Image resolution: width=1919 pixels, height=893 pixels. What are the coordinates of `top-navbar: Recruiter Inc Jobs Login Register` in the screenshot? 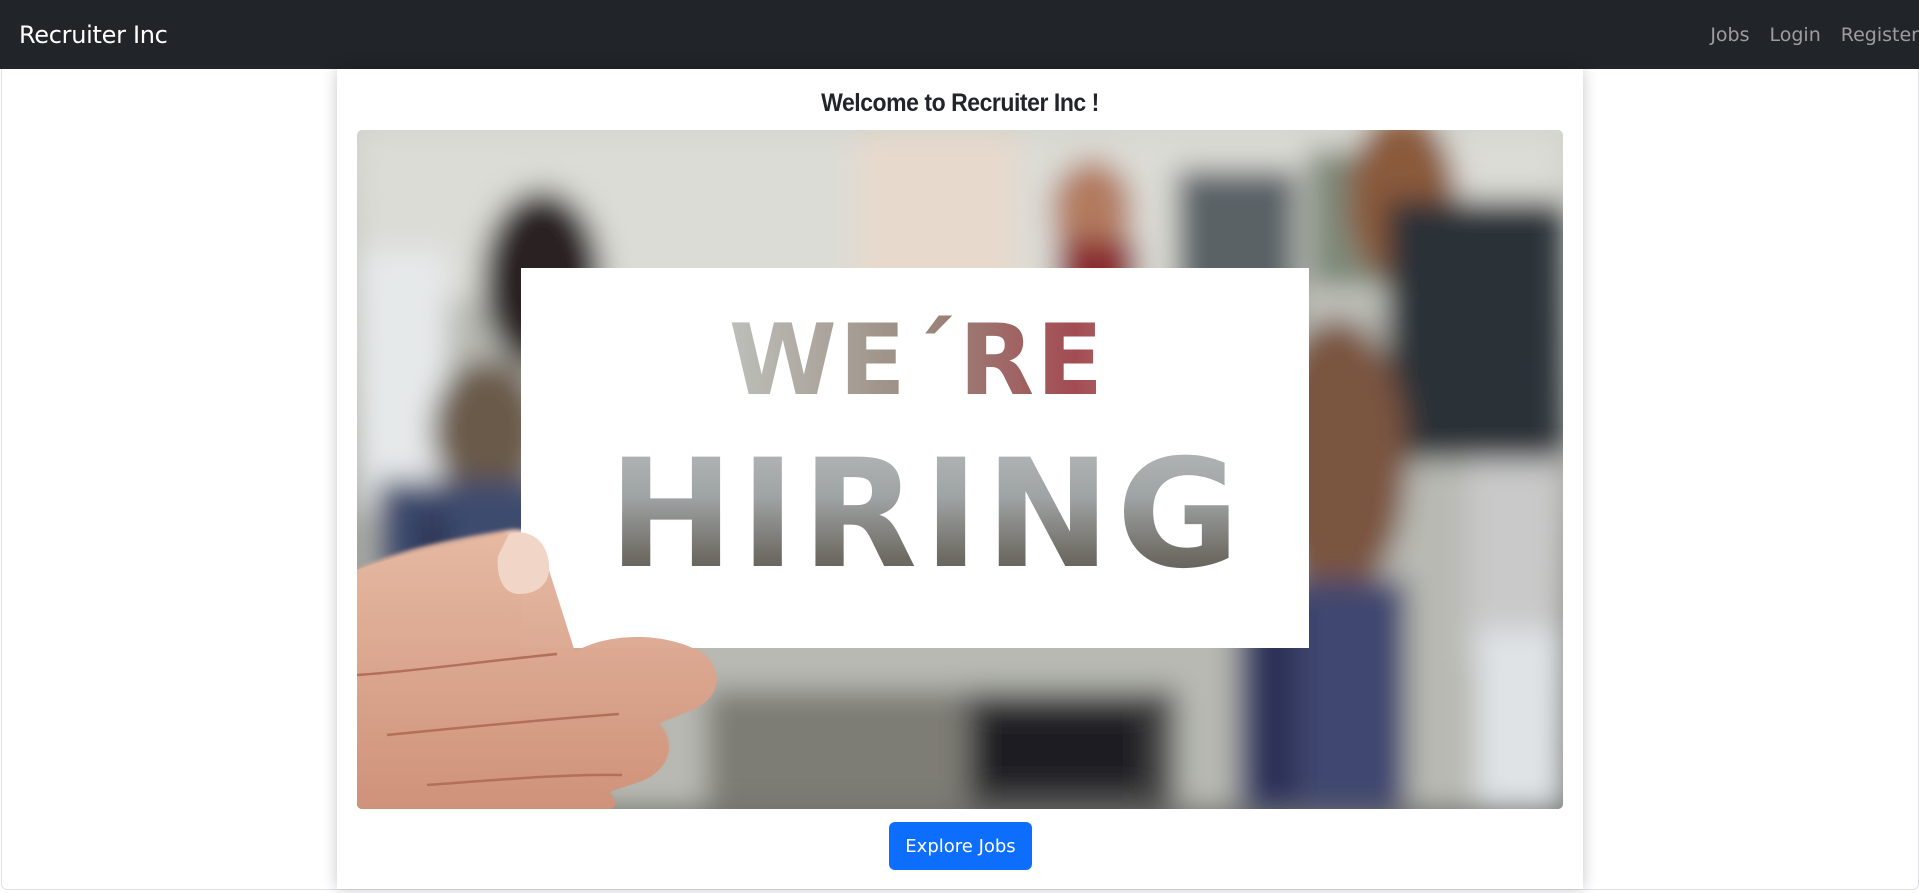 It's located at (959, 34).